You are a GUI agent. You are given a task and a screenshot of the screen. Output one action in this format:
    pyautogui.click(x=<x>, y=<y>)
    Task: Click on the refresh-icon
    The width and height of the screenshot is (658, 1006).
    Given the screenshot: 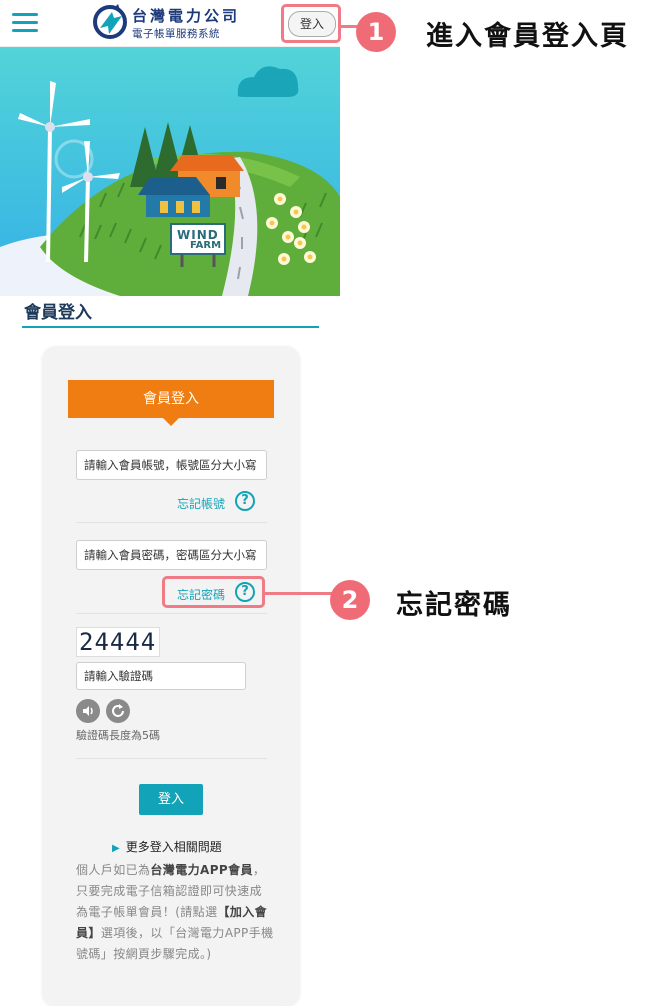 What is the action you would take?
    pyautogui.click(x=118, y=711)
    